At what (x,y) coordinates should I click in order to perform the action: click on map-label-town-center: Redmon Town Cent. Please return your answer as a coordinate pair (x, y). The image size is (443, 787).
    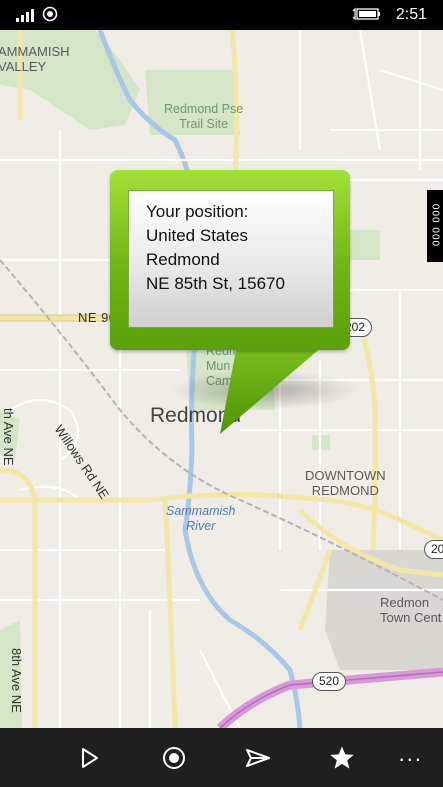
    Looking at the image, I should click on (411, 610).